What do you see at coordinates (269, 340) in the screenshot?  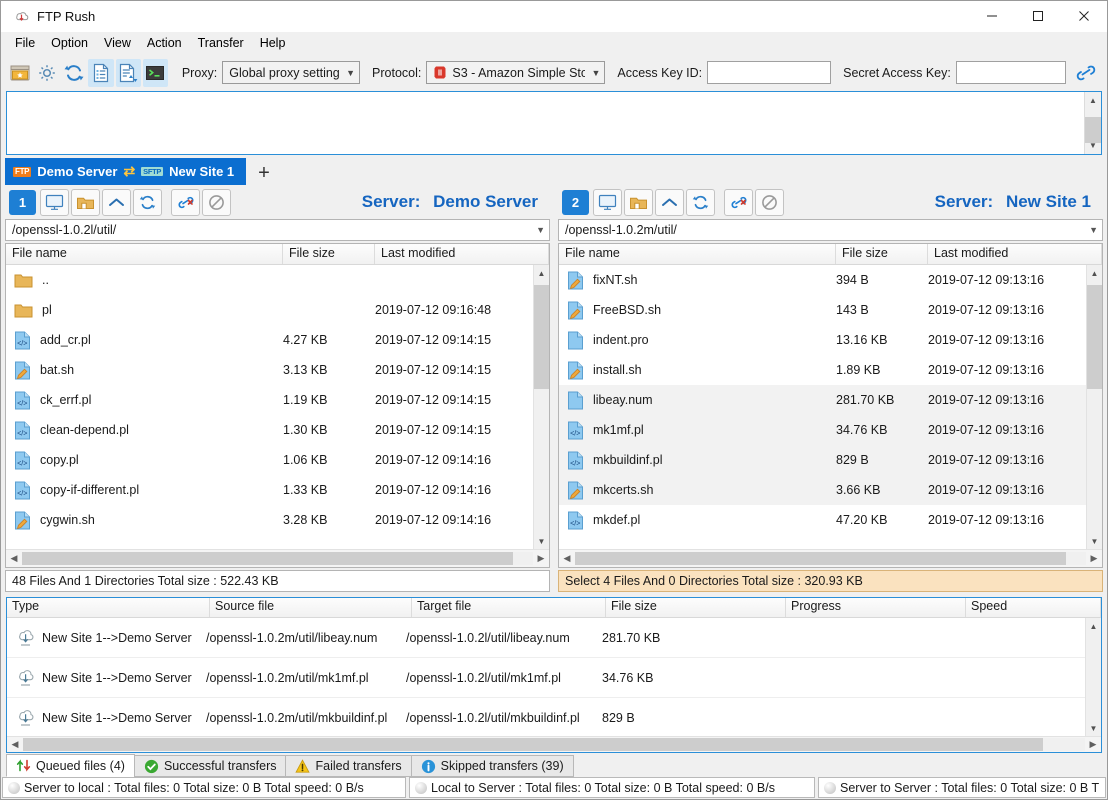 I see `table-row: </> add_cr.pl 4.27 KB 2019-07-12 09:14:15` at bounding box center [269, 340].